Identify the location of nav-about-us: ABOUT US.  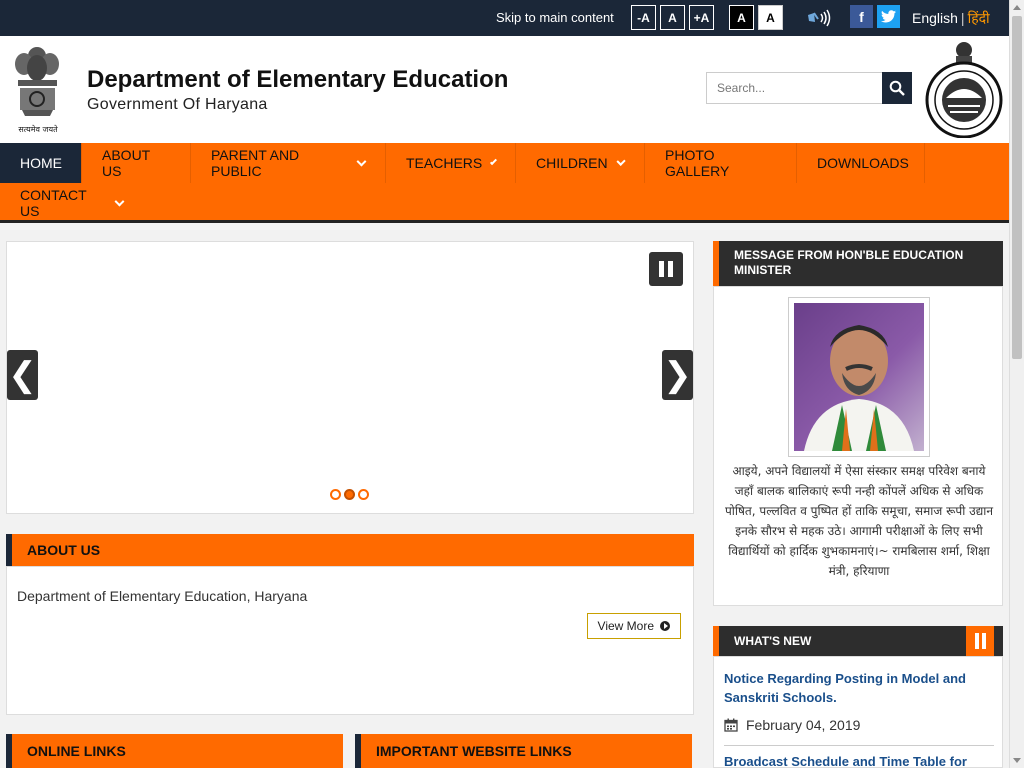
(136, 163).